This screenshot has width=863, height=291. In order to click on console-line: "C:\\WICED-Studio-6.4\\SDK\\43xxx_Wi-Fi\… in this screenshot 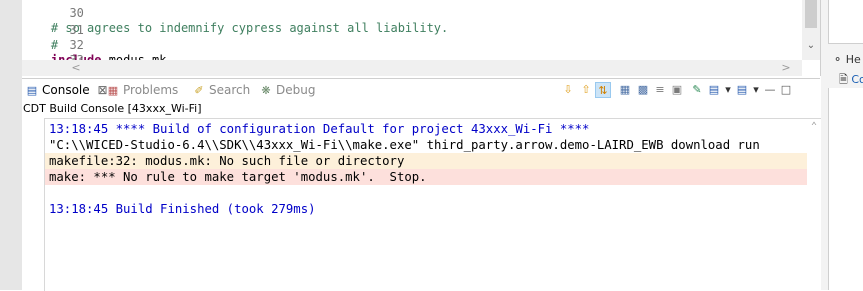, I will do `click(404, 145)`.